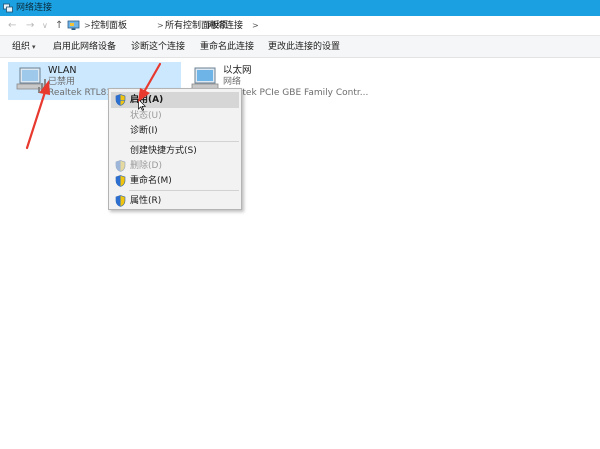  Describe the element at coordinates (62, 70) in the screenshot. I see `connection-name: WLAN` at that location.